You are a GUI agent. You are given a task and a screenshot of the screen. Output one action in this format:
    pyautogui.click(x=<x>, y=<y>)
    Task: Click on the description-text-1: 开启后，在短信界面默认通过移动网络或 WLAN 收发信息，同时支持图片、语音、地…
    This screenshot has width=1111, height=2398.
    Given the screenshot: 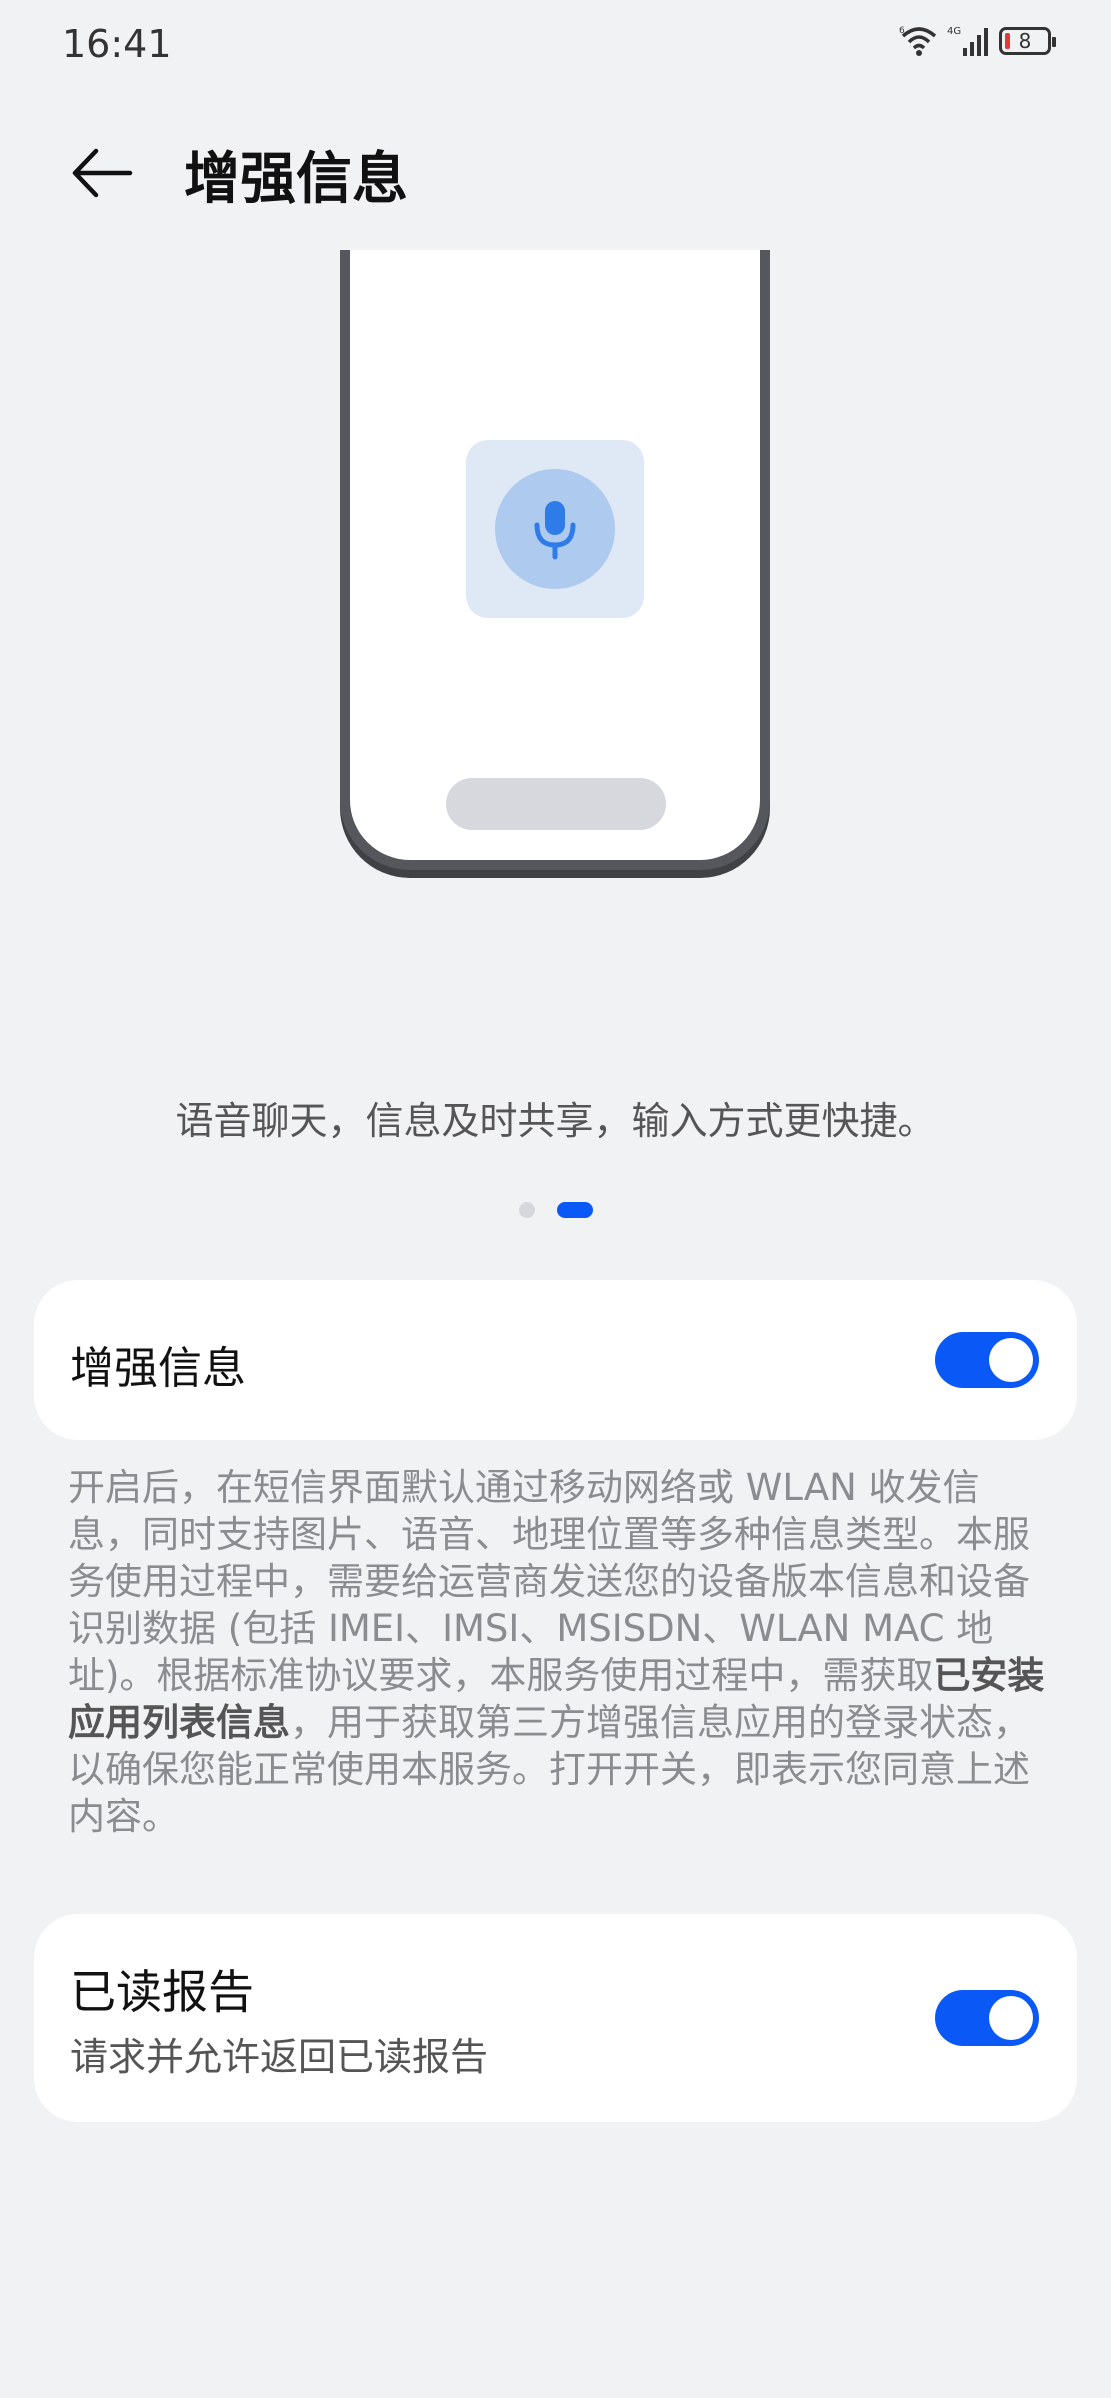 What is the action you would take?
    pyautogui.click(x=549, y=1581)
    